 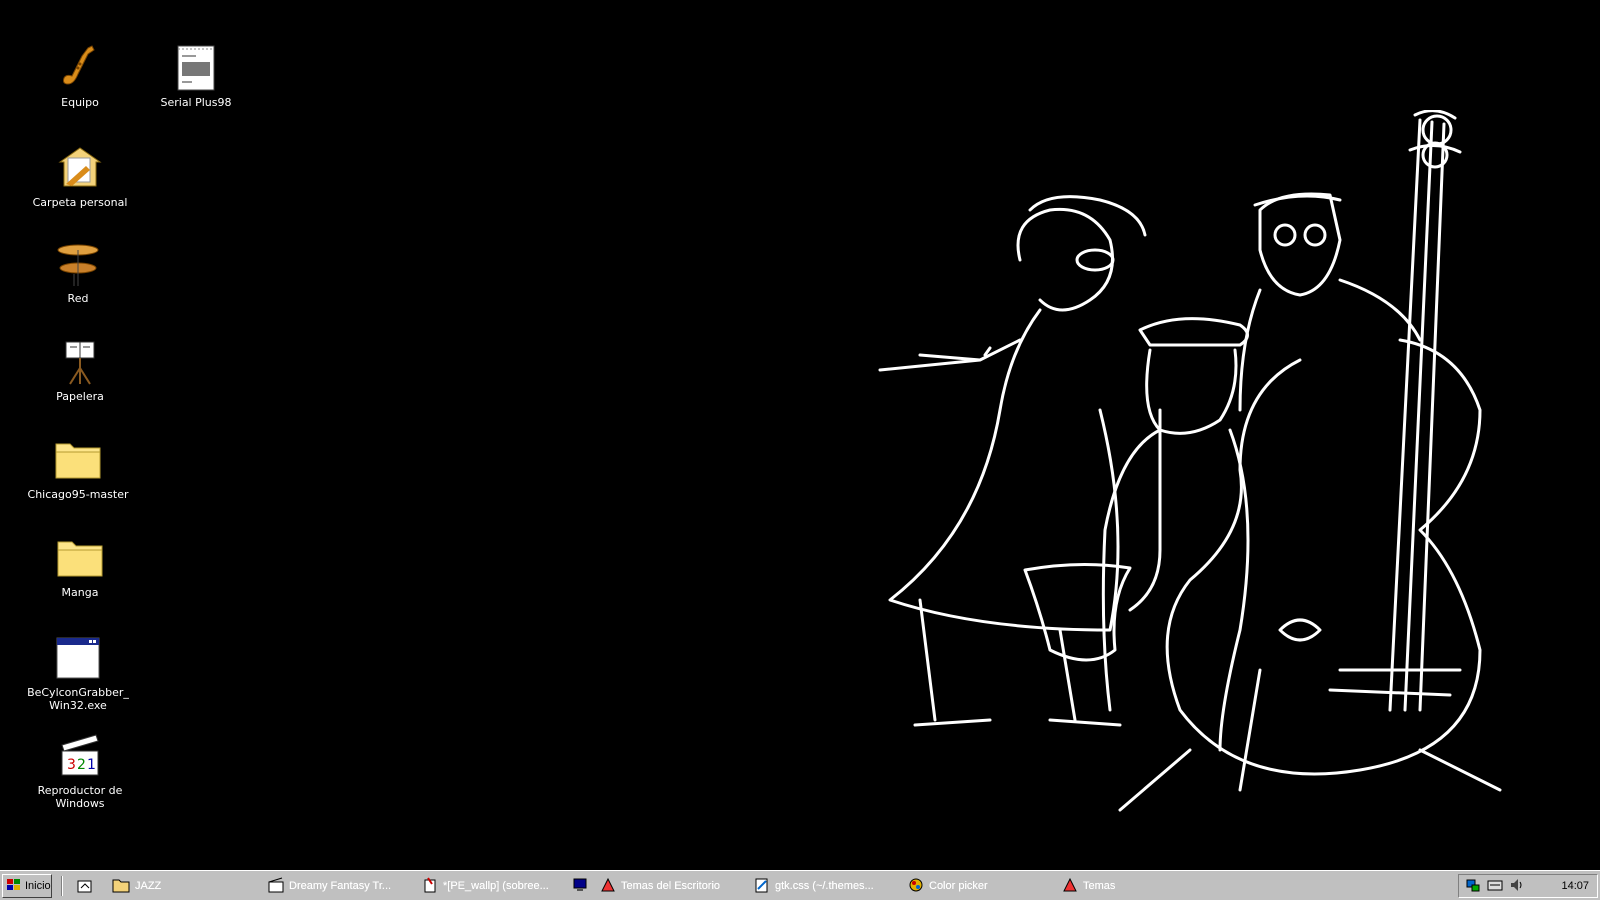 I want to click on task-button-color-picker: Color picker, so click(x=978, y=886).